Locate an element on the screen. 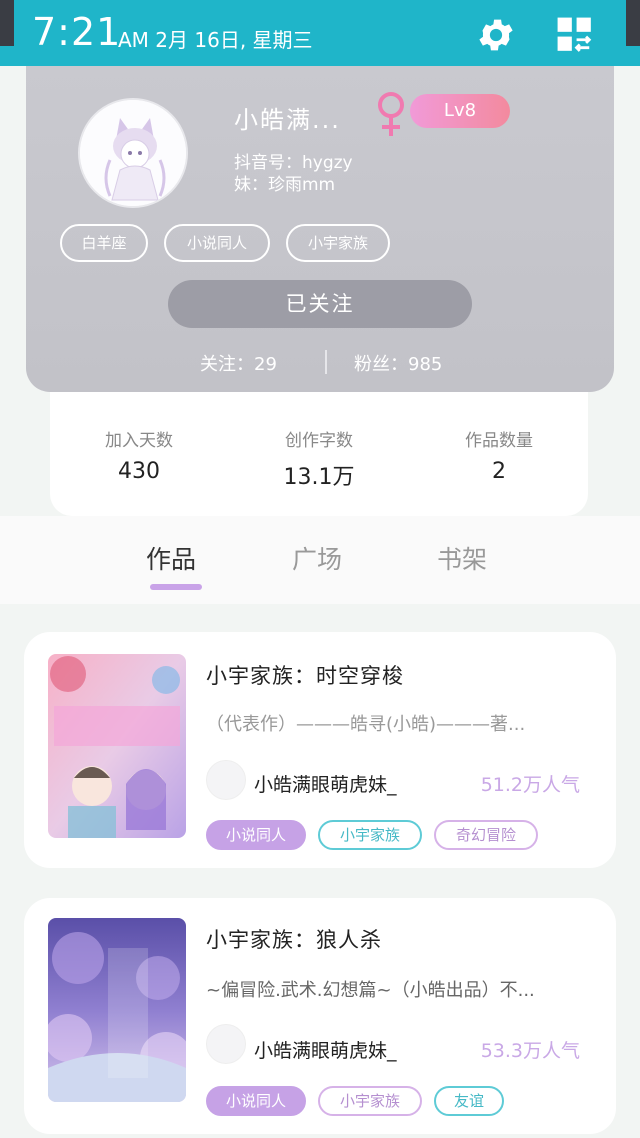  popularity: 53.3万人气 is located at coordinates (530, 1051).